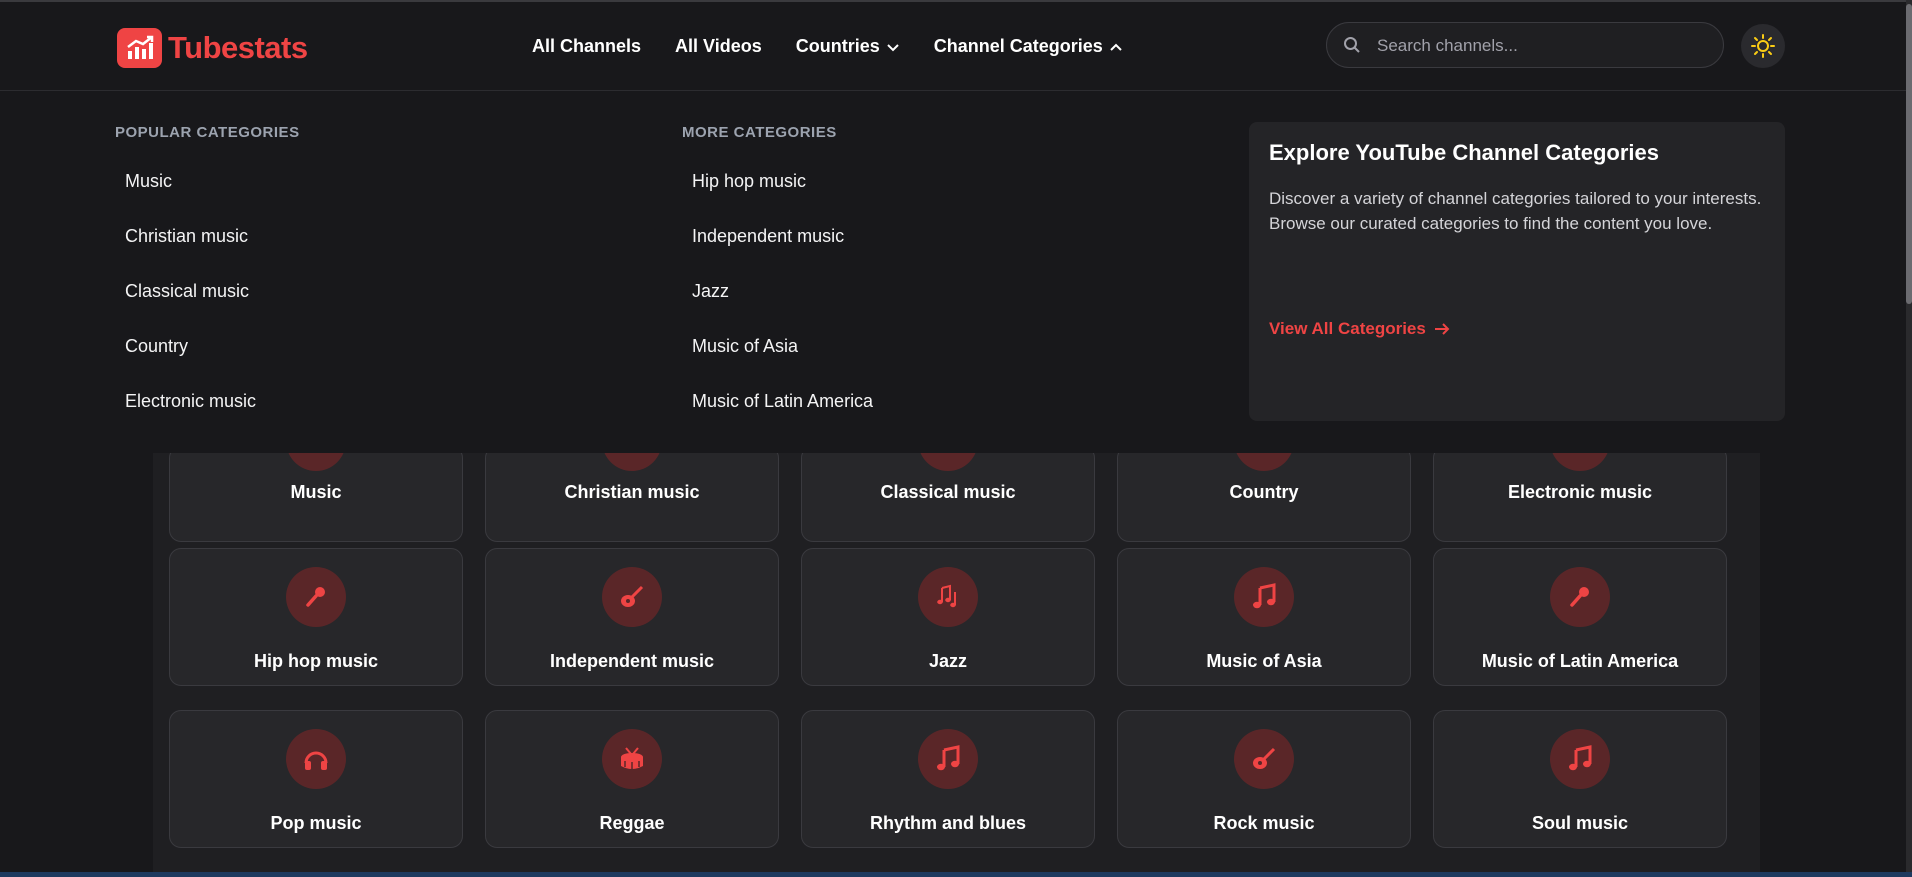 The width and height of the screenshot is (1912, 877). Describe the element at coordinates (1352, 45) in the screenshot. I see `search-icon` at that location.